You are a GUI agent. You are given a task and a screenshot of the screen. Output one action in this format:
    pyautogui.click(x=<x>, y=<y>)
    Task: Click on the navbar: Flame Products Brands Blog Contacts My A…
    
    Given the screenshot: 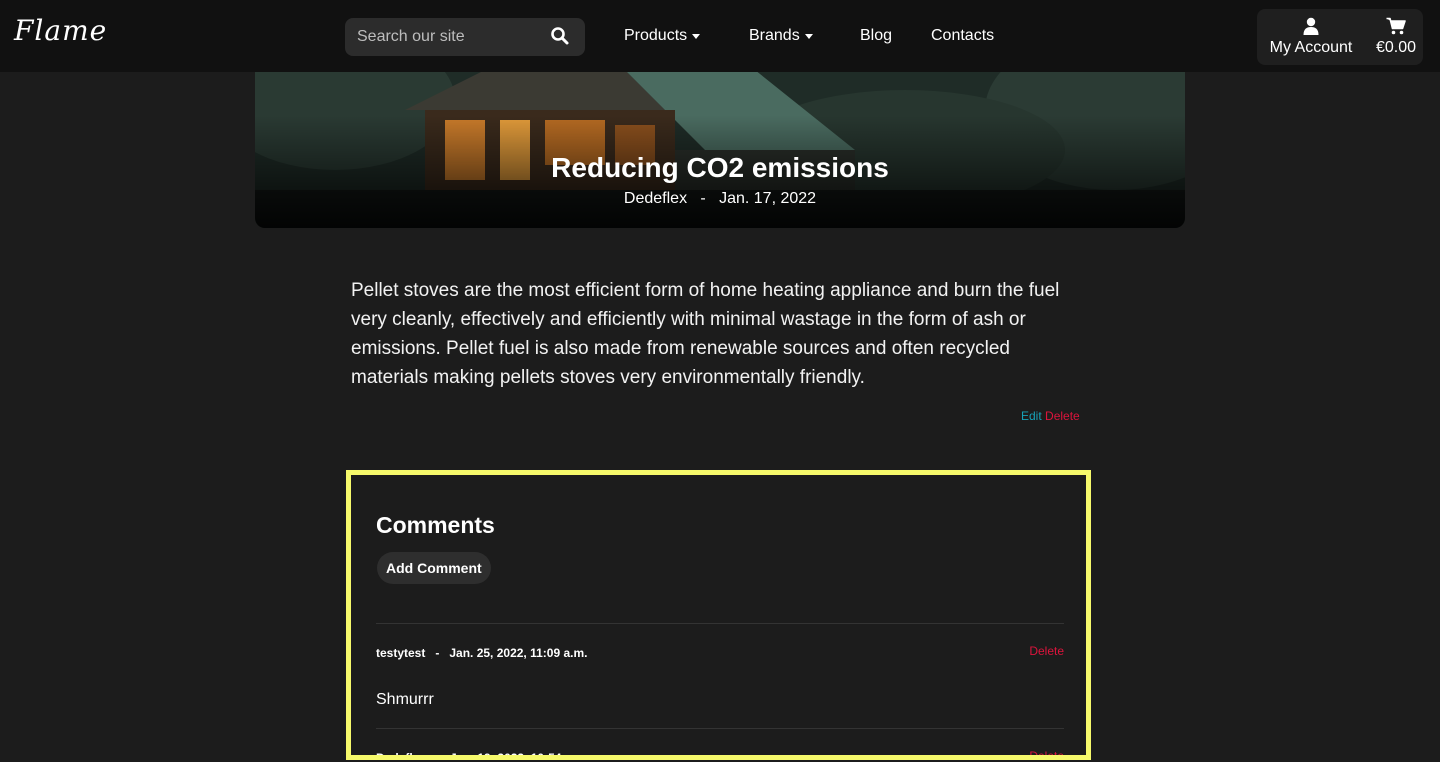 What is the action you would take?
    pyautogui.click(x=720, y=36)
    